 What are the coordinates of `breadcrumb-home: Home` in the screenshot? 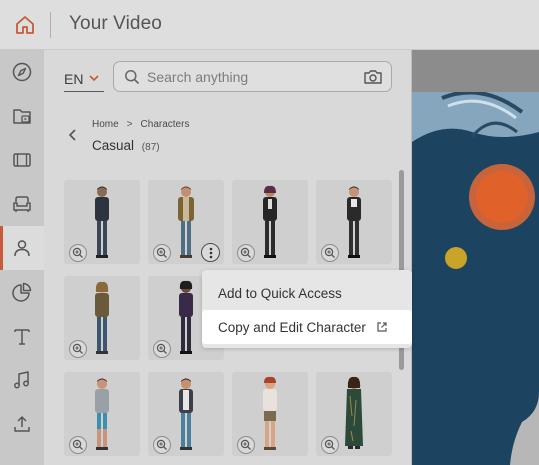 It's located at (105, 124).